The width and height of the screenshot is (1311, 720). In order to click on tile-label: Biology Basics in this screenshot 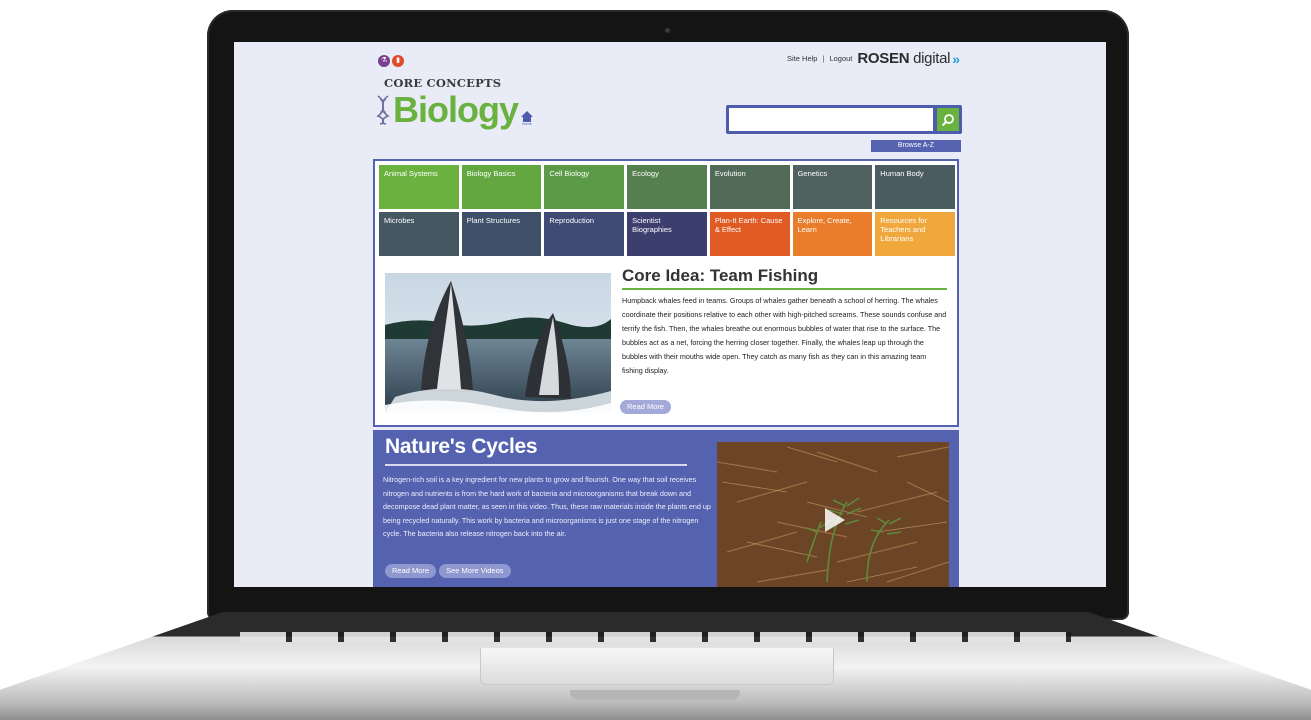, I will do `click(491, 173)`.